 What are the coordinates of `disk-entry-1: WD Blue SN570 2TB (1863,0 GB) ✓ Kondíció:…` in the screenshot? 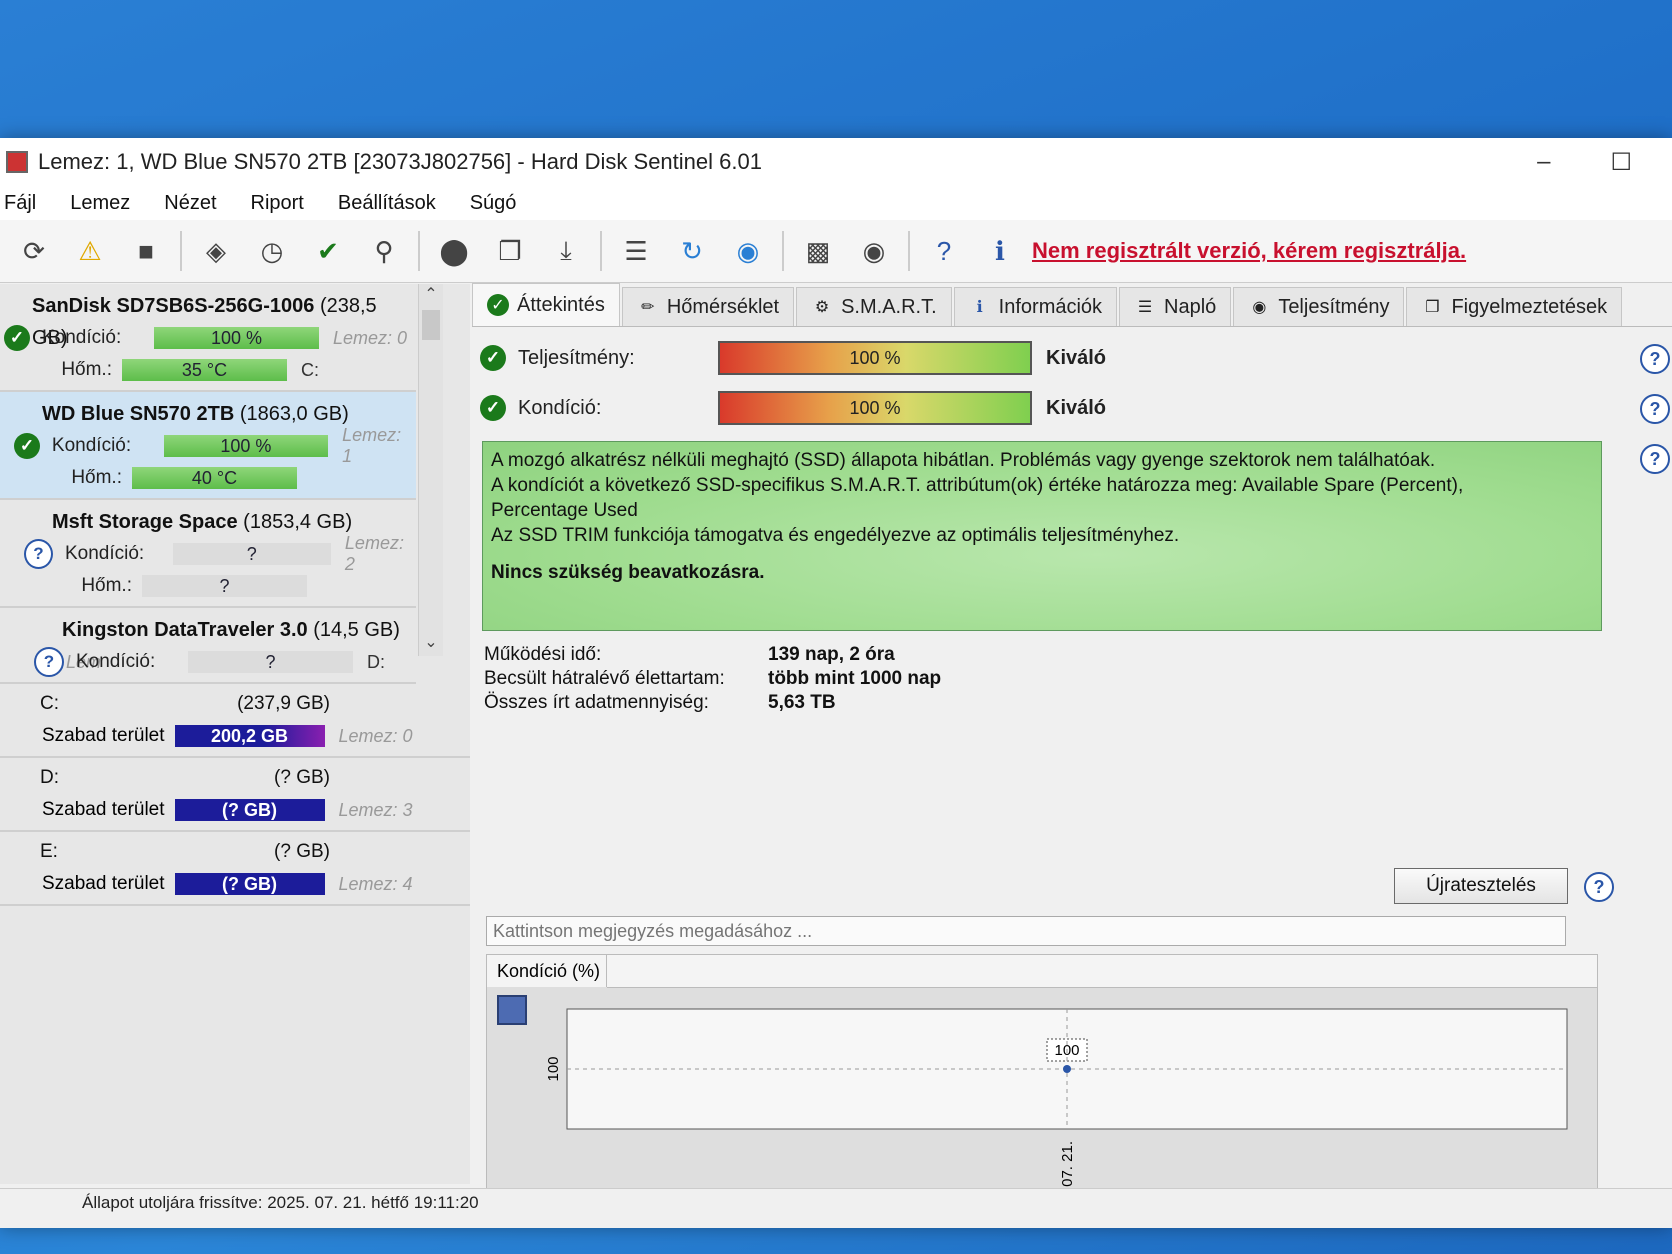 It's located at (208, 446).